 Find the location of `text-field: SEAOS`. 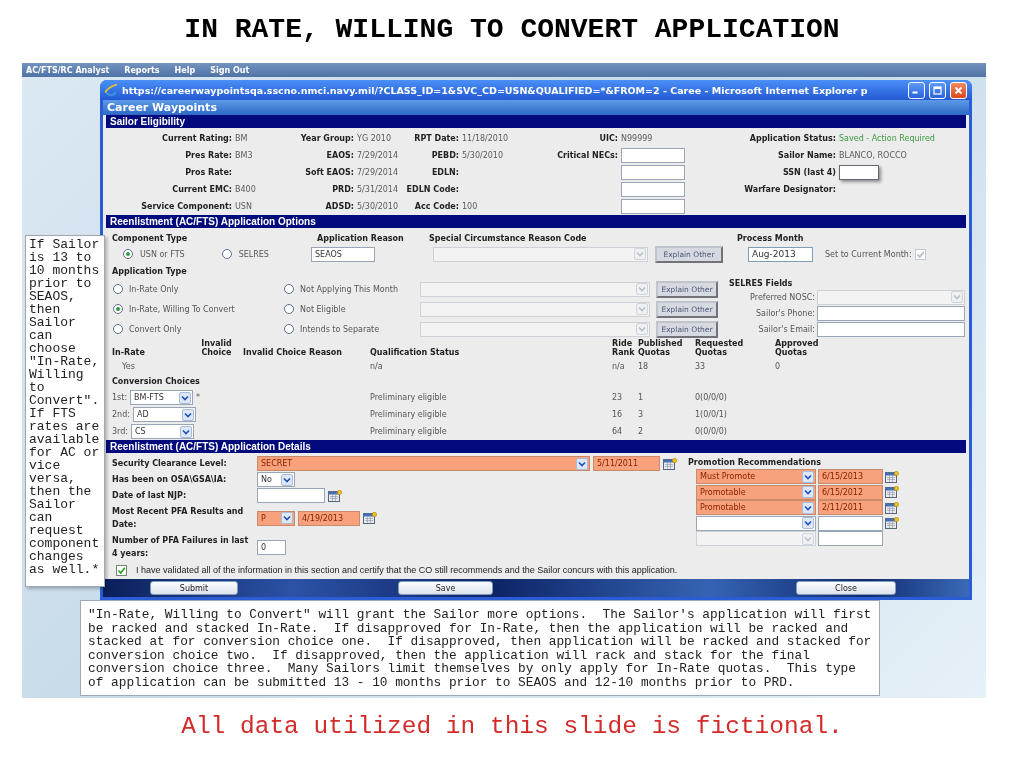

text-field: SEAOS is located at coordinates (343, 254).